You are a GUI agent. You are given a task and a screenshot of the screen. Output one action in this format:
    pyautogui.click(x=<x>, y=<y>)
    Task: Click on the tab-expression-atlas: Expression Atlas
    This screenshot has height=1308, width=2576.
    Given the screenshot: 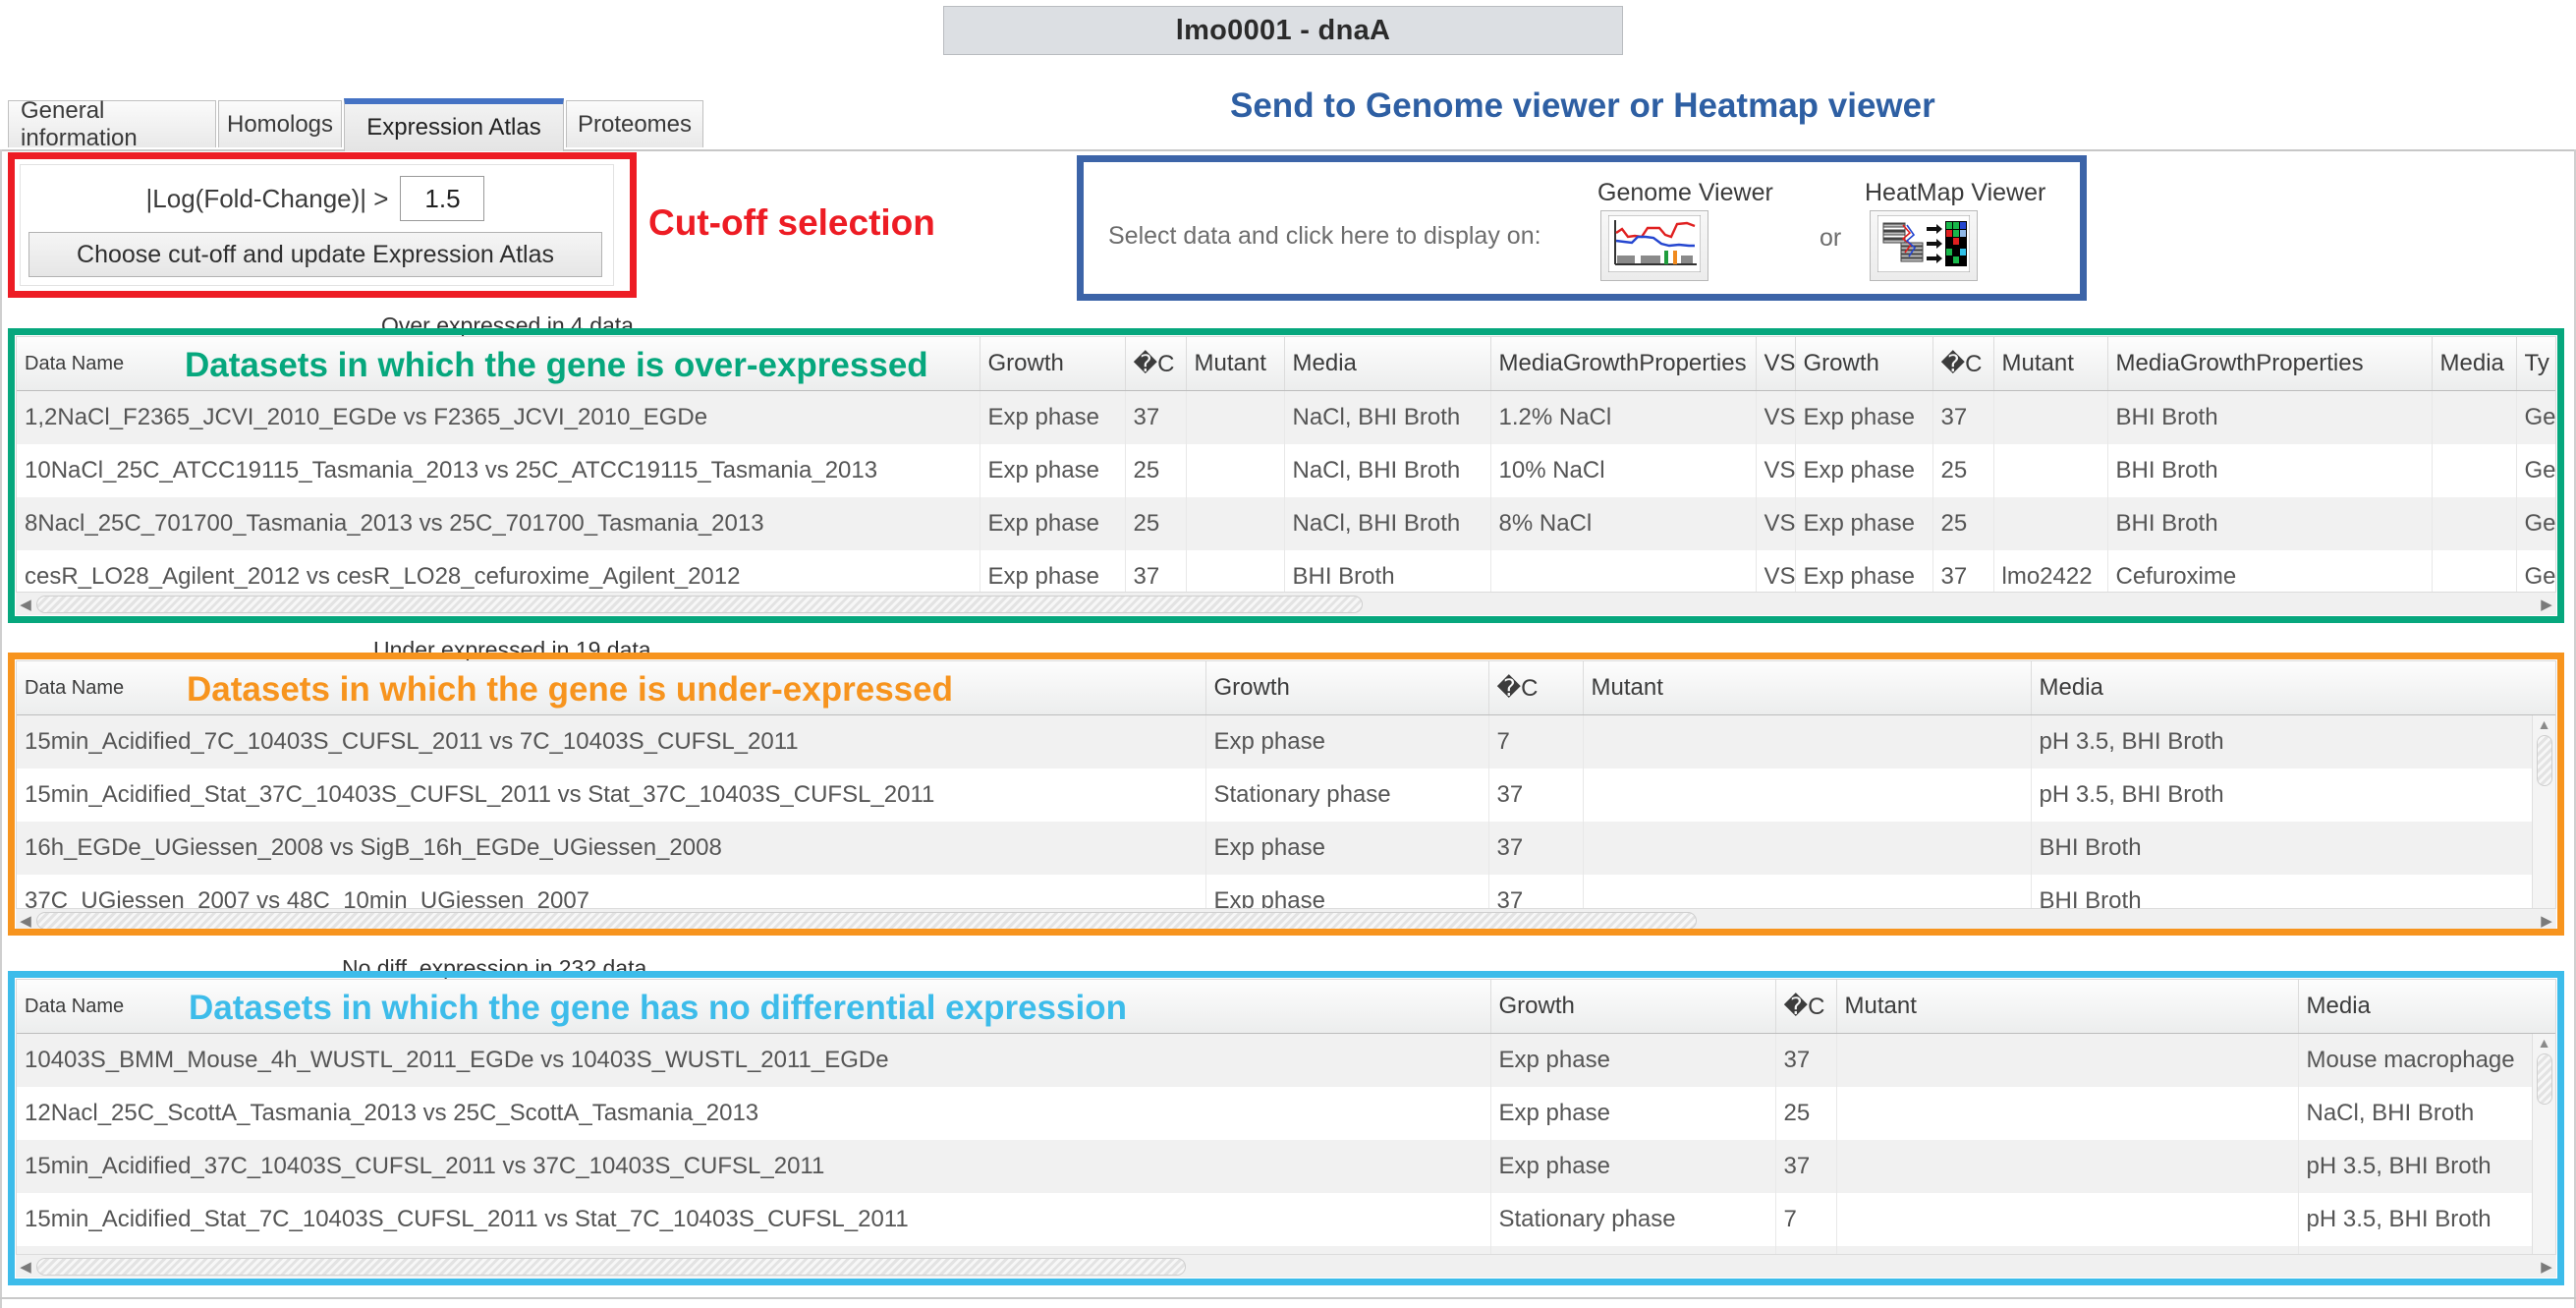 What is the action you would take?
    pyautogui.click(x=454, y=124)
    